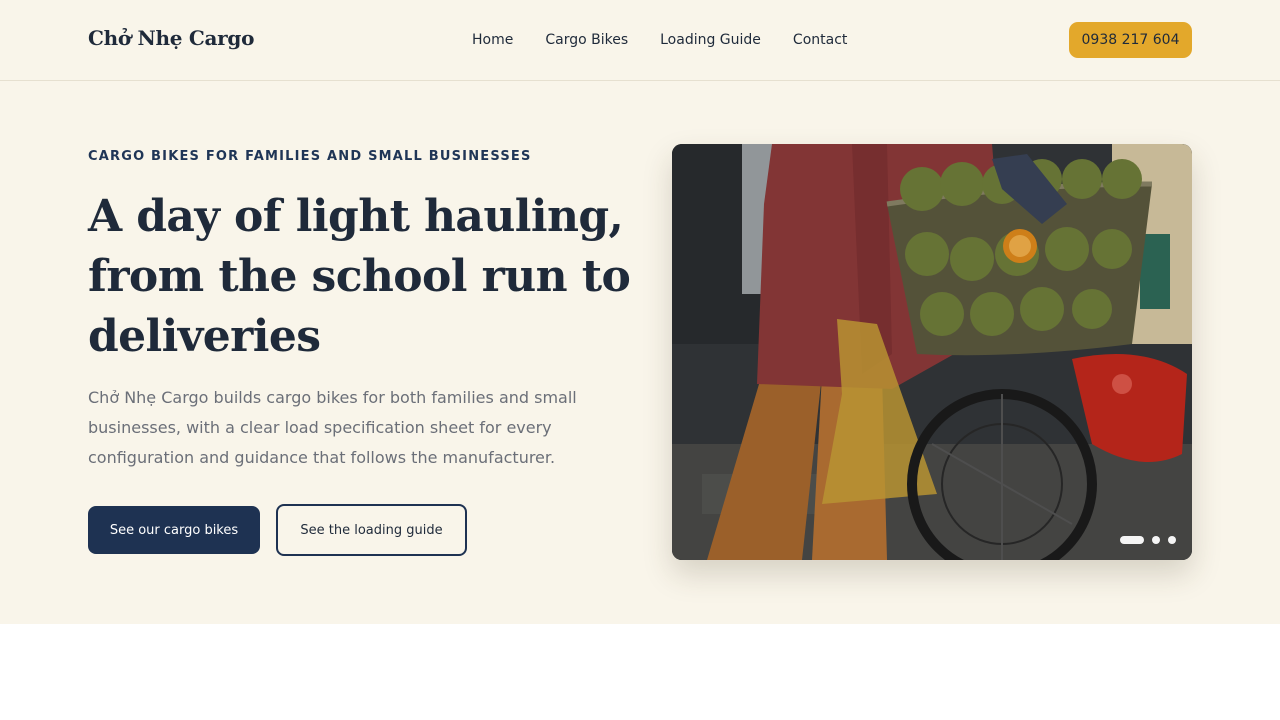 The width and height of the screenshot is (1280, 720). I want to click on nav-contact: Contact, so click(820, 40).